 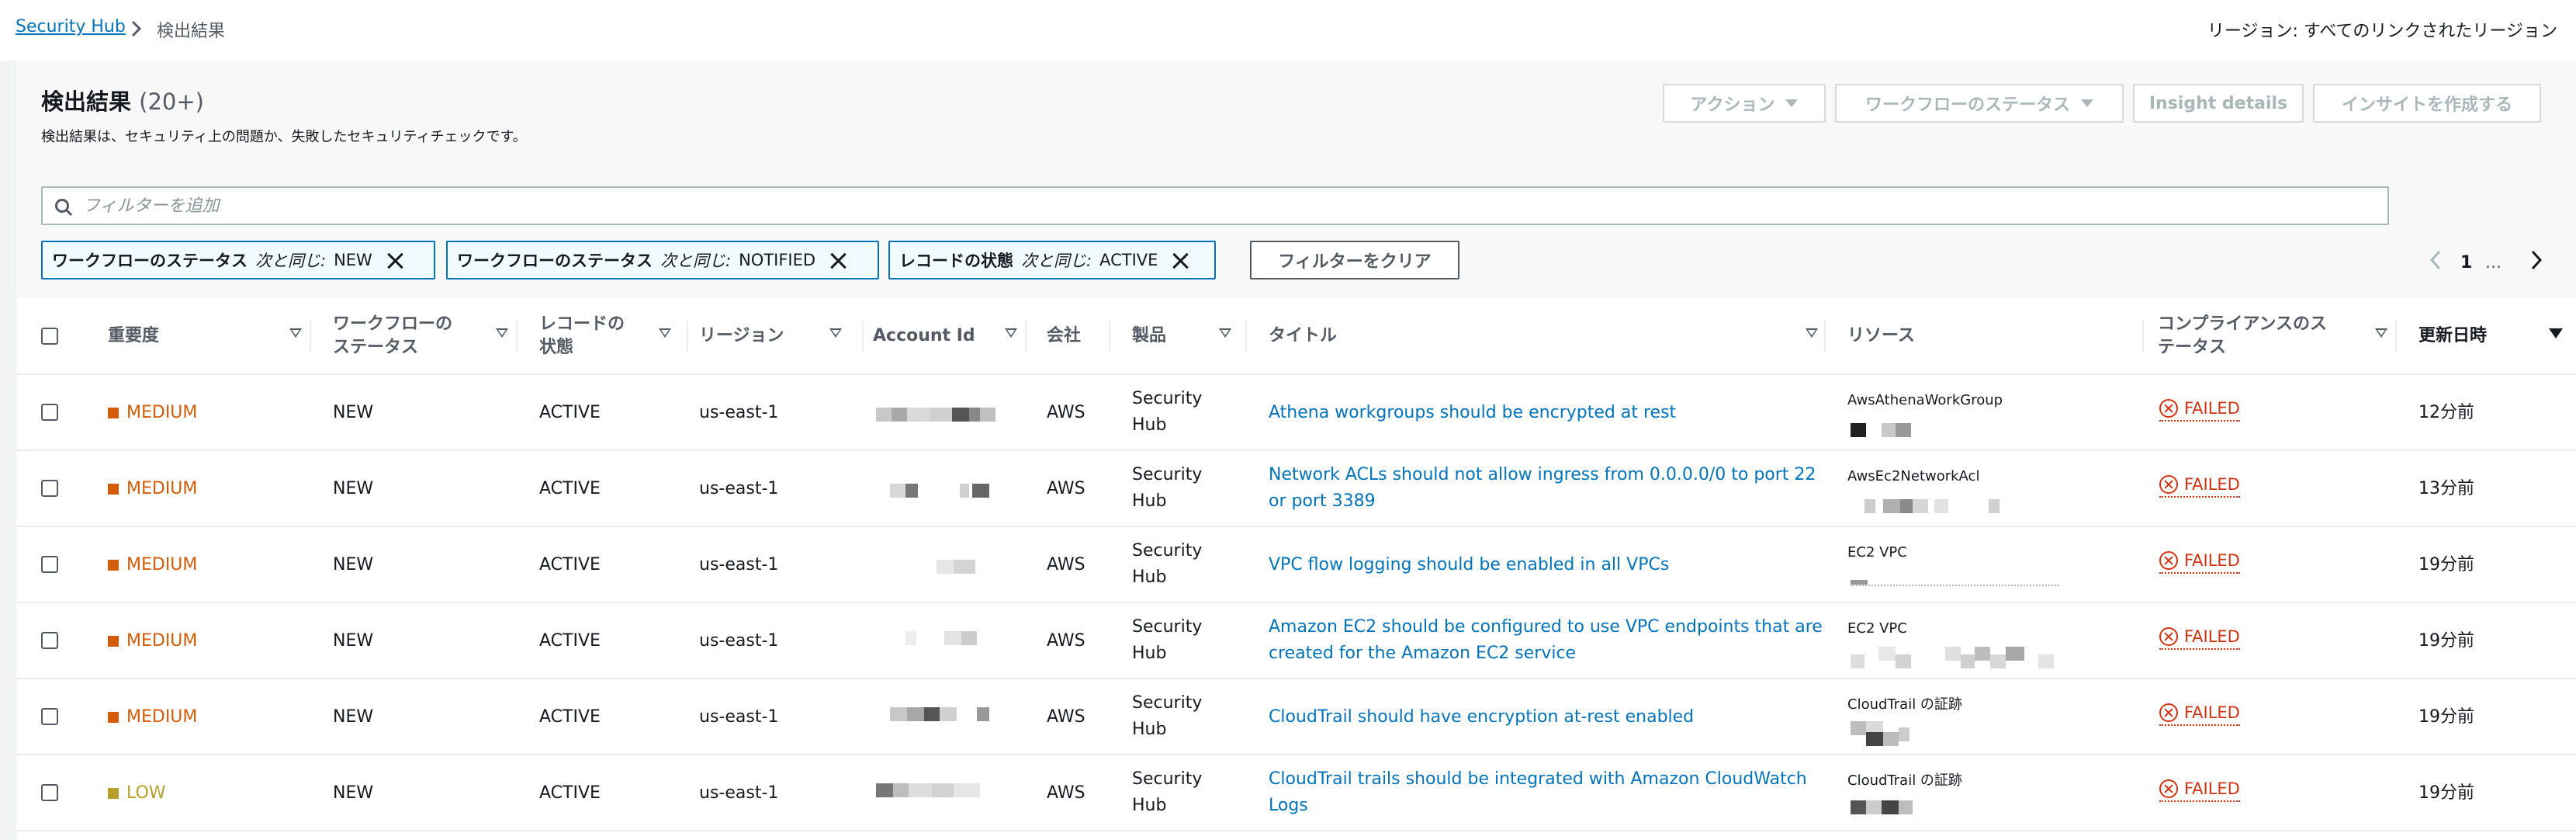 What do you see at coordinates (1994, 336) in the screenshot?
I see `column-resource: リソース` at bounding box center [1994, 336].